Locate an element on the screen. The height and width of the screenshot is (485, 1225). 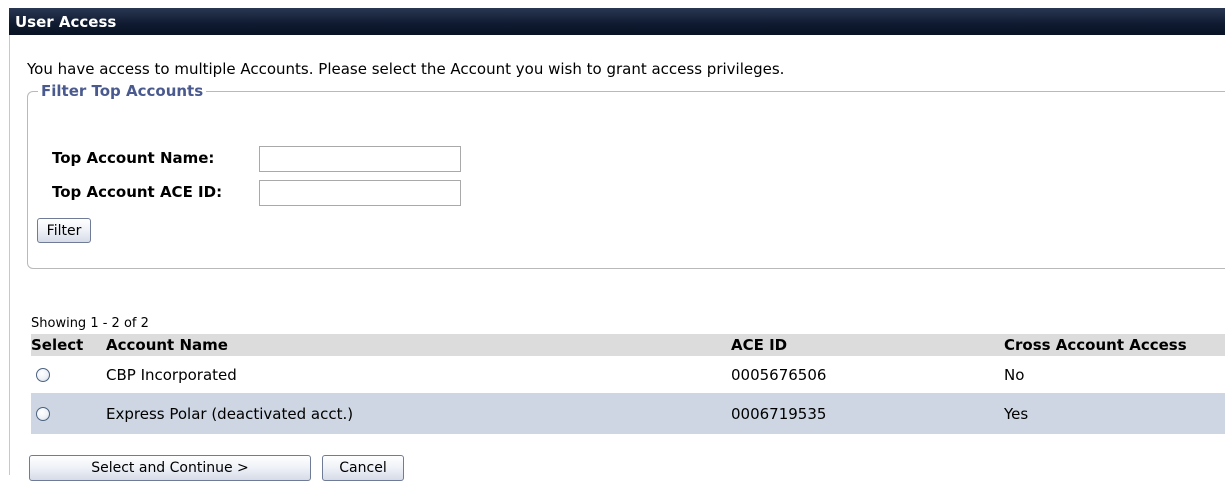
ace-id-cell: 0006719535 is located at coordinates (779, 413).